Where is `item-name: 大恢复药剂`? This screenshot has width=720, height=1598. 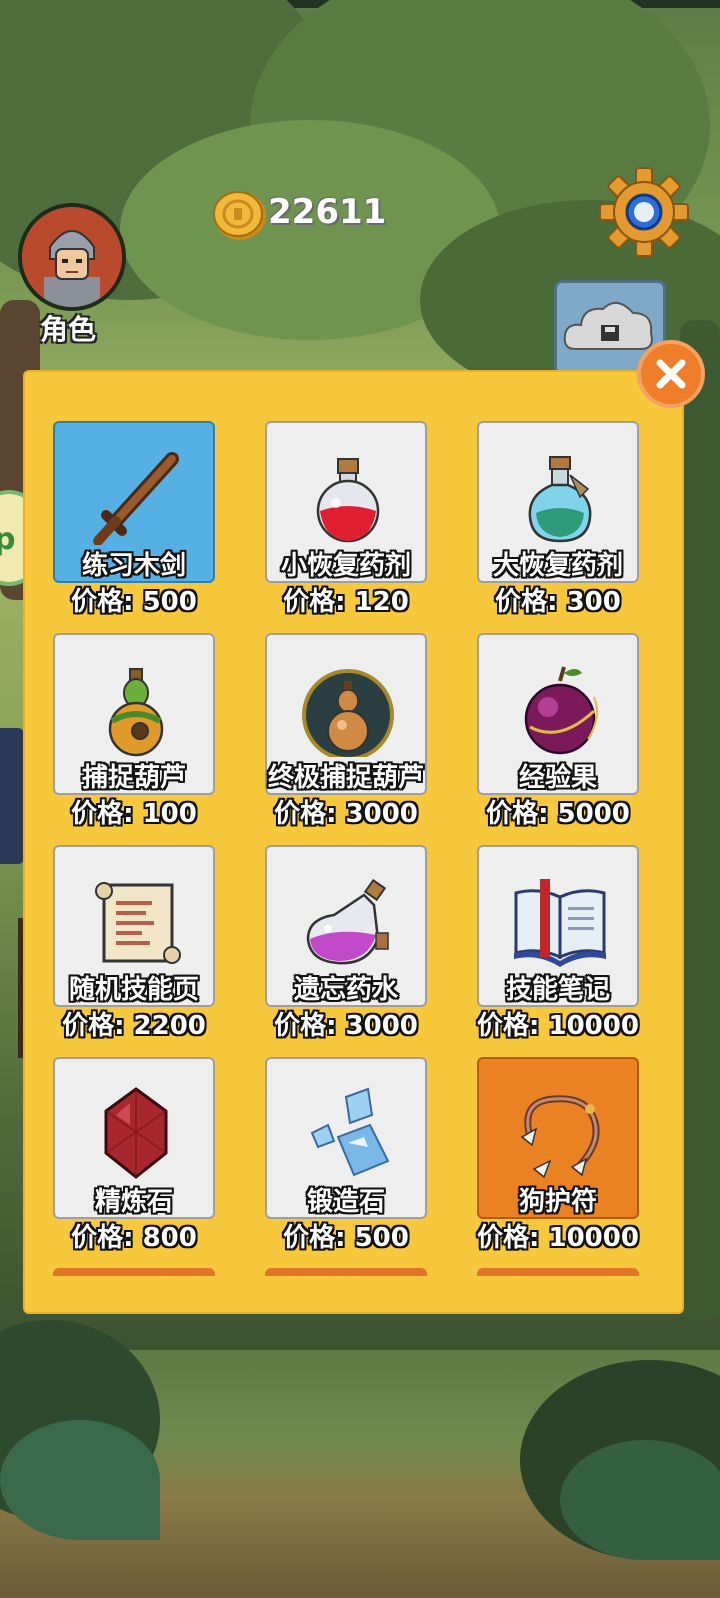
item-name: 大恢复药剂 is located at coordinates (557, 566).